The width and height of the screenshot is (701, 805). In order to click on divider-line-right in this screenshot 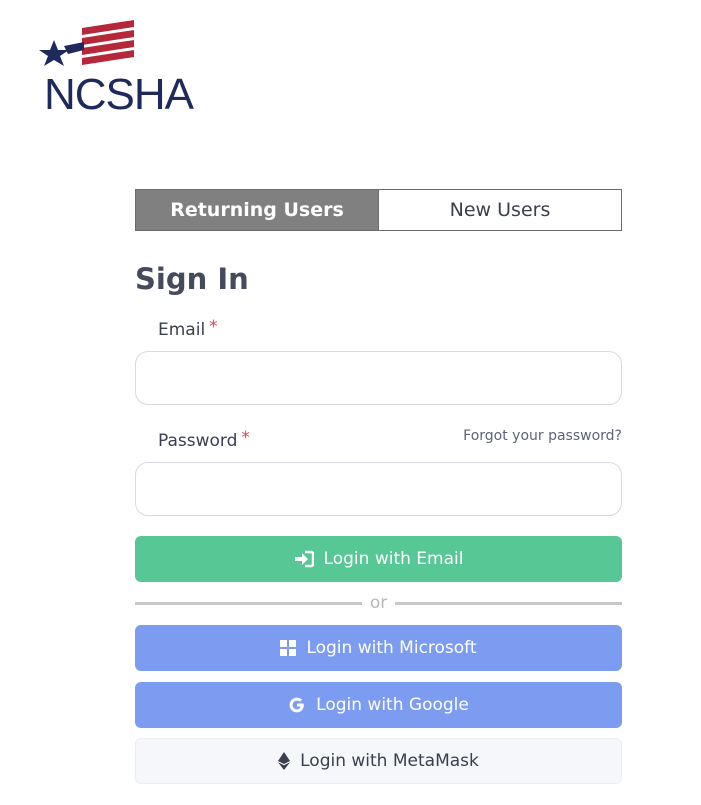, I will do `click(509, 603)`.